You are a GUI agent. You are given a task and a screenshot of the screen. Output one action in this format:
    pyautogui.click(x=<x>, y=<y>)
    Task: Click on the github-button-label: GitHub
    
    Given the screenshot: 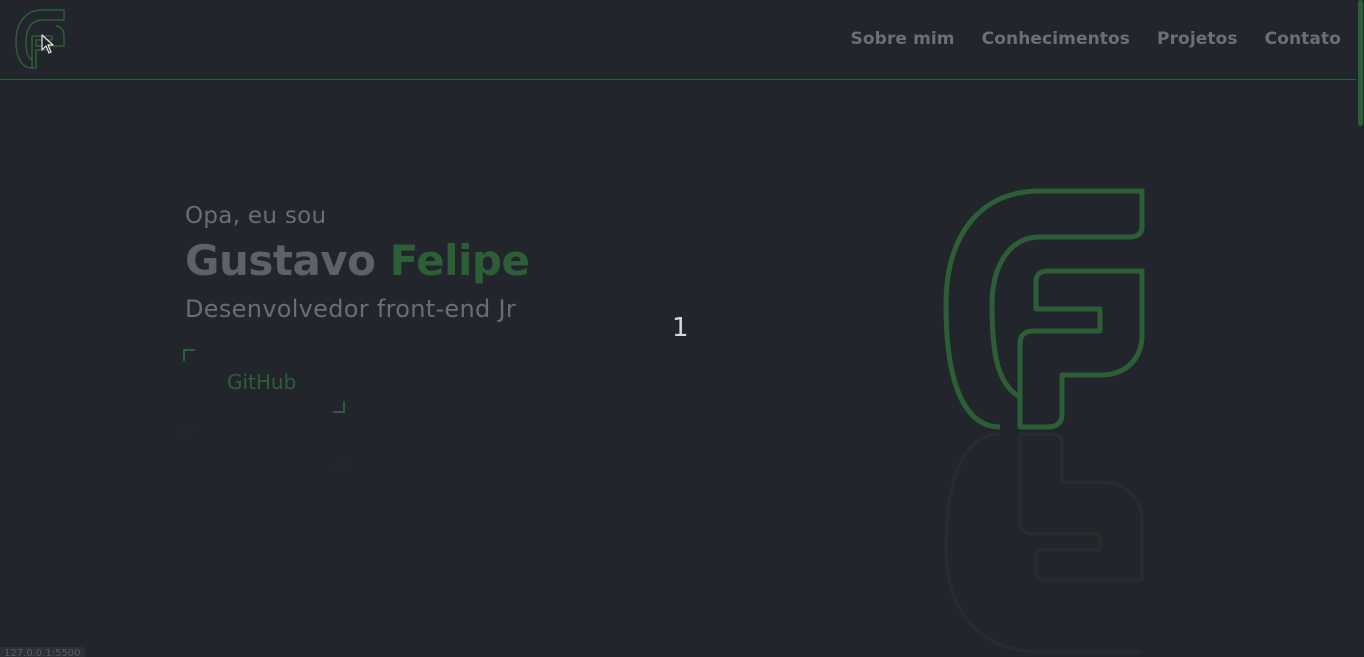 What is the action you would take?
    pyautogui.click(x=262, y=382)
    